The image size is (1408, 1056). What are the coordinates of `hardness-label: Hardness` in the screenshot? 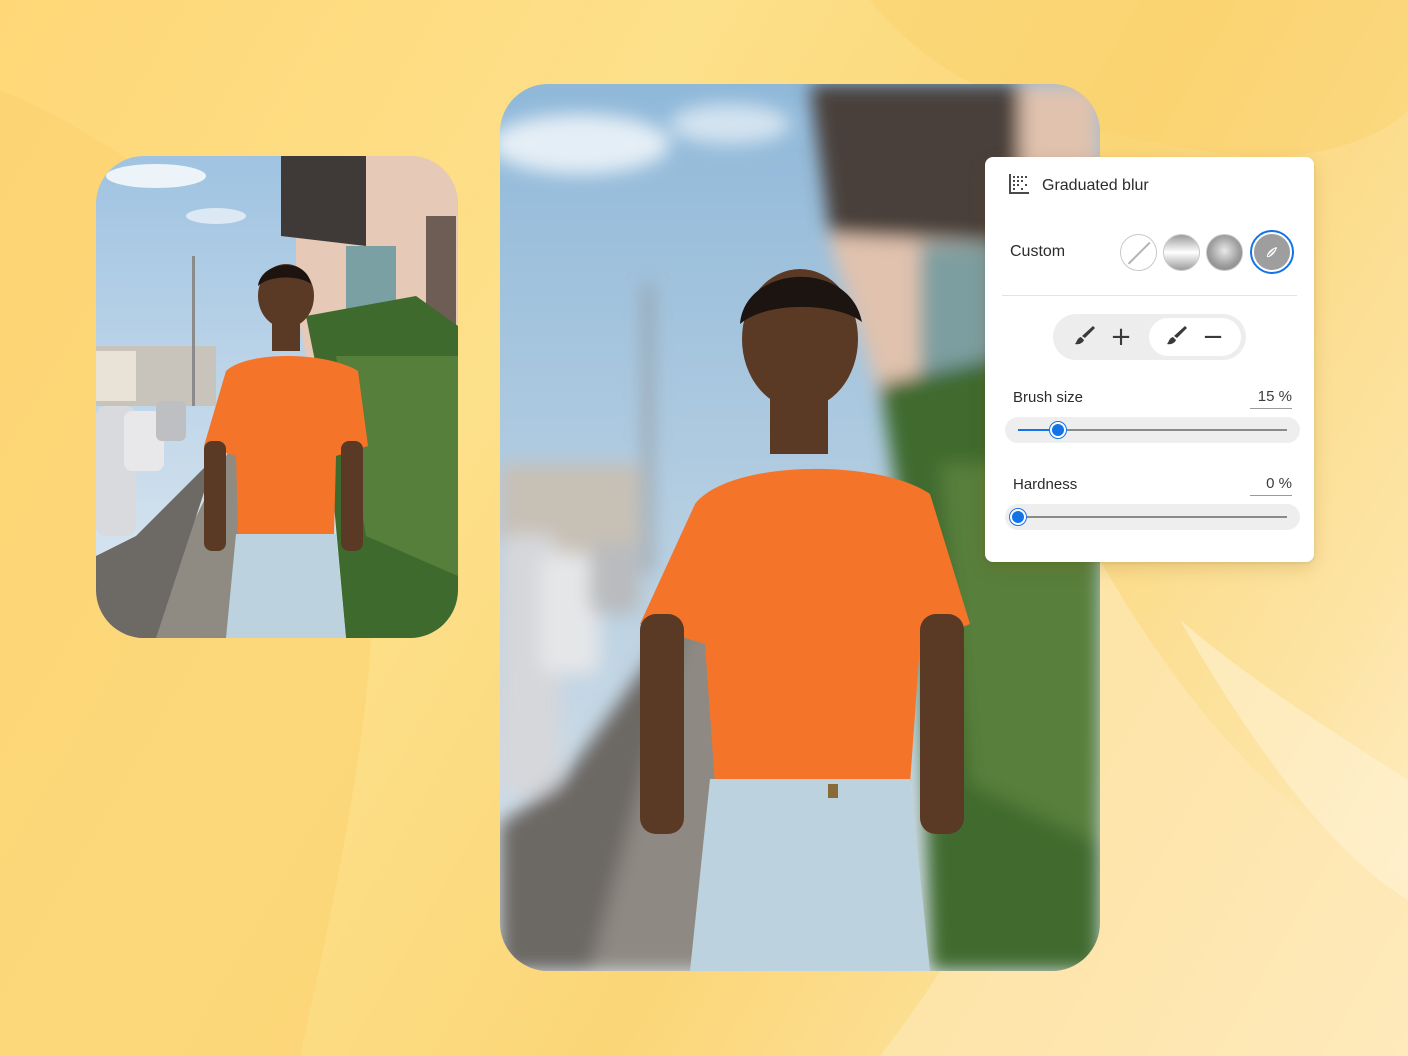 It's located at (1045, 484).